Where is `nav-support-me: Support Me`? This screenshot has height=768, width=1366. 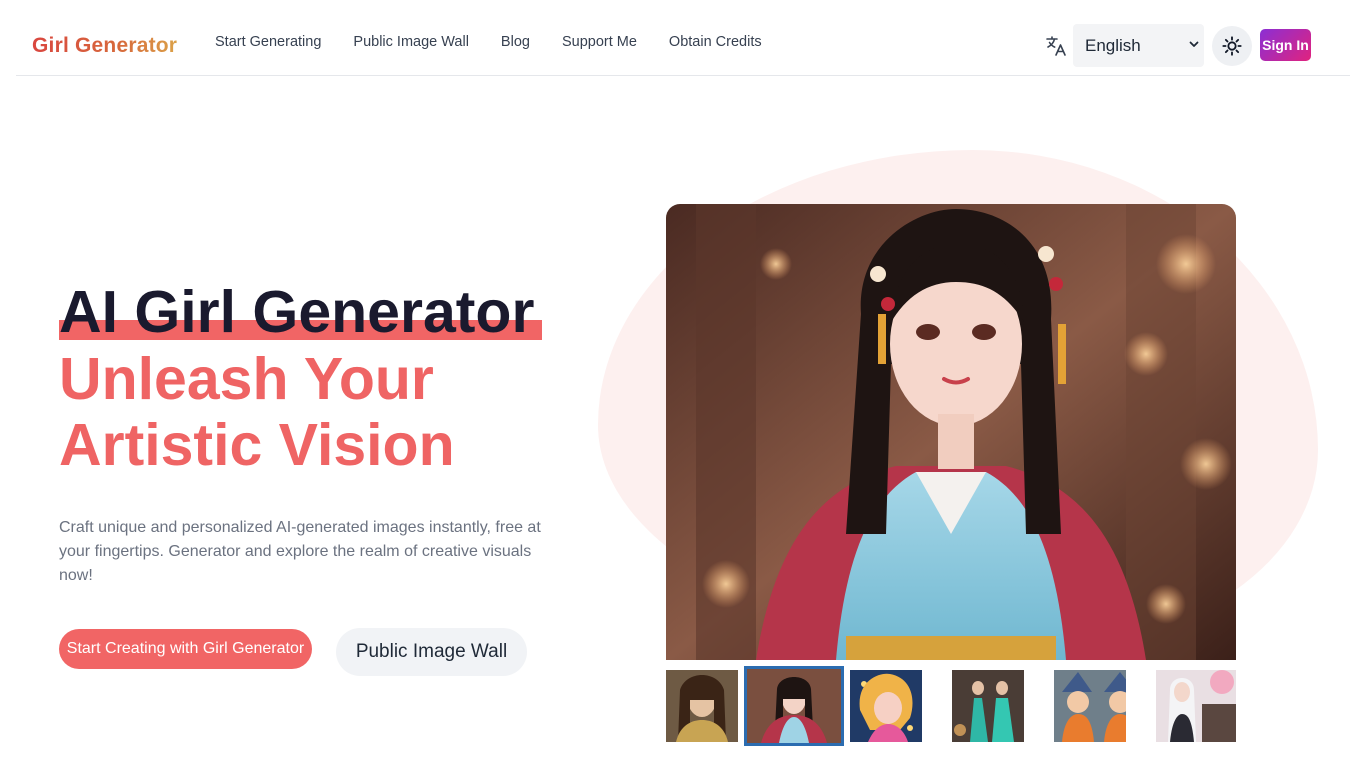 nav-support-me: Support Me is located at coordinates (599, 42).